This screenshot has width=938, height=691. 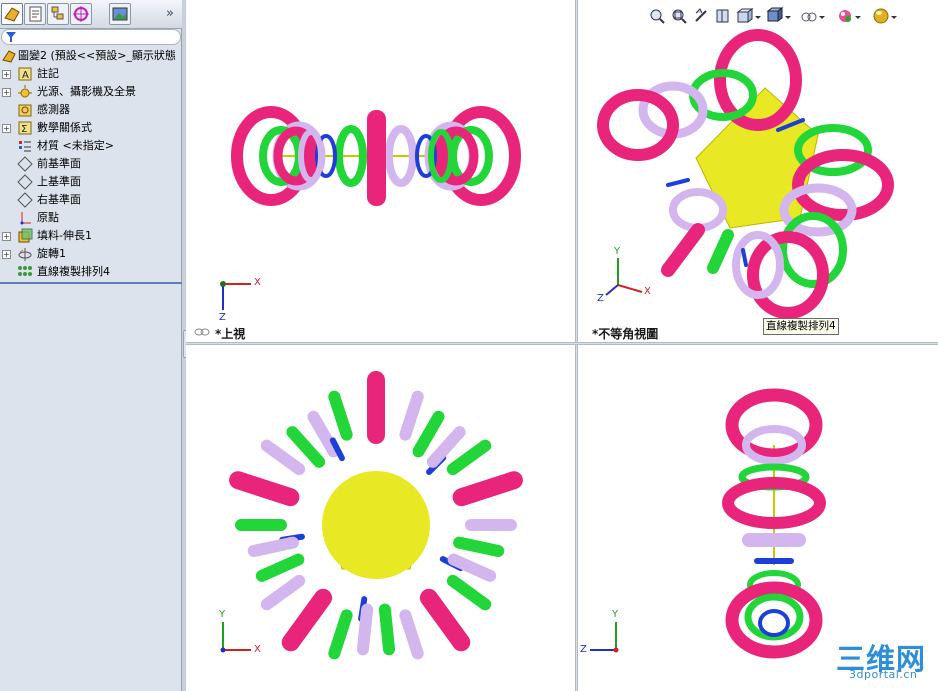 What do you see at coordinates (91, 164) in the screenshot?
I see `tree-item: 前基準面` at bounding box center [91, 164].